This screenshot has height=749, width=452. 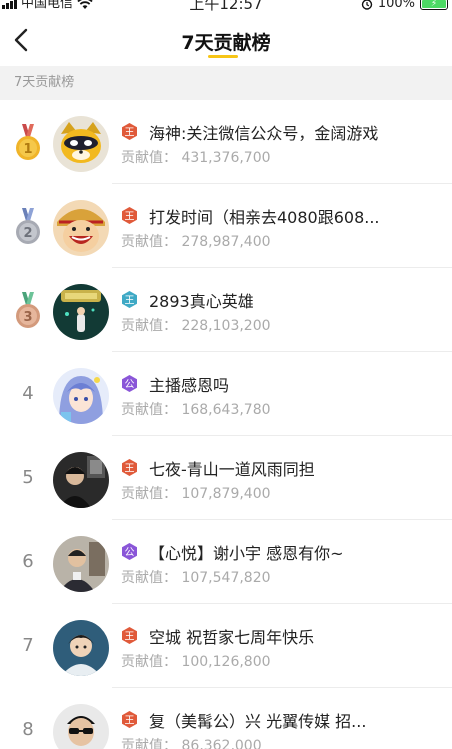 I want to click on contribution-value: 贡献值： 100,126,800, so click(x=196, y=662).